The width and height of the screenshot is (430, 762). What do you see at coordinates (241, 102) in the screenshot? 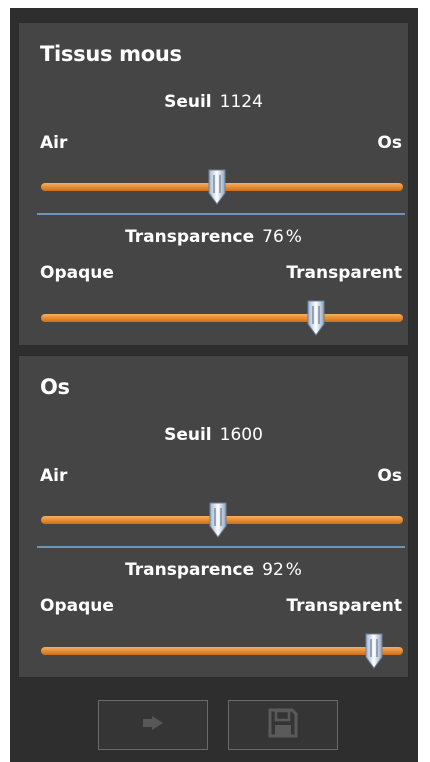
I see `threshold-value: 1124` at bounding box center [241, 102].